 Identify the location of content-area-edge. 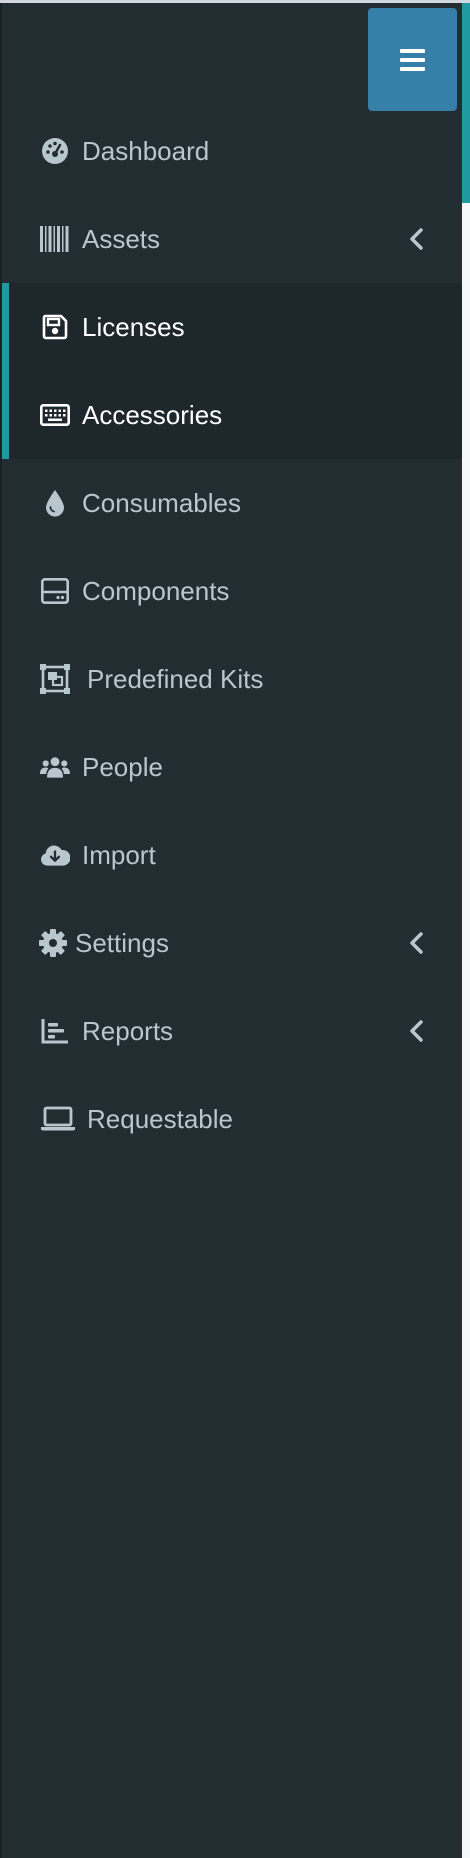
(466, 1030).